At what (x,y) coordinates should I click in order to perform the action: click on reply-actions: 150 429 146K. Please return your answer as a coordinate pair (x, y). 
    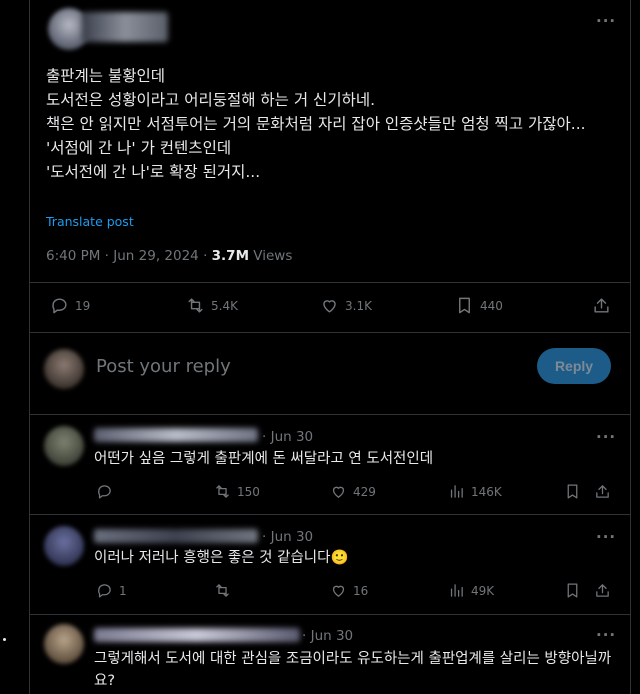
    Looking at the image, I should click on (355, 493).